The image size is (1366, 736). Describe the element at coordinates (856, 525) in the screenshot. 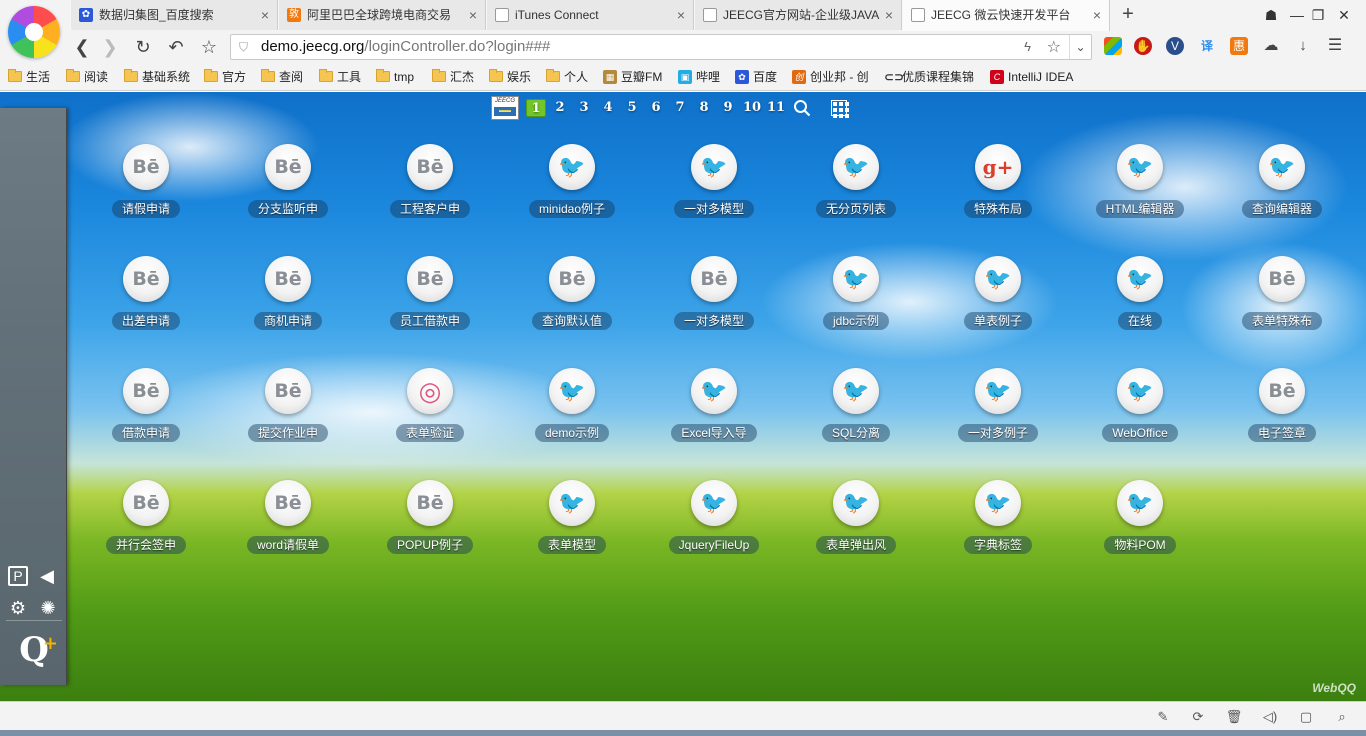

I see `desktop-app: 🐦 表单弹出风` at that location.